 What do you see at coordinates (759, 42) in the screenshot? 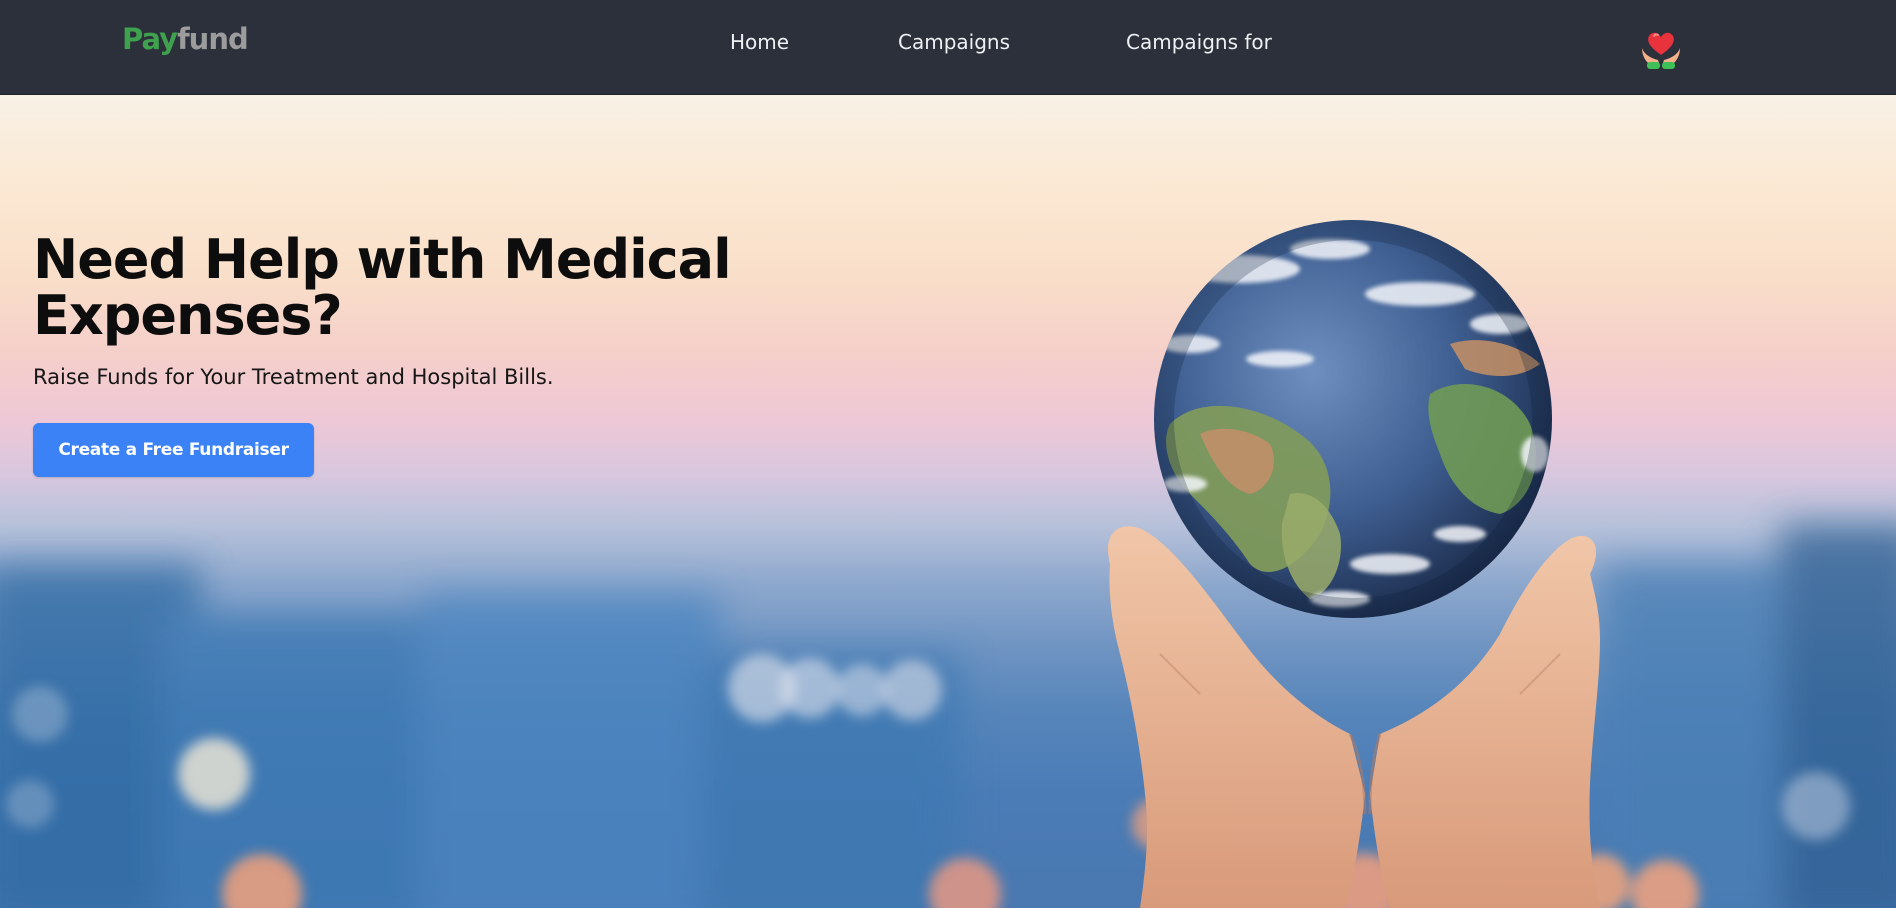
I see `nav-link-home: Home` at bounding box center [759, 42].